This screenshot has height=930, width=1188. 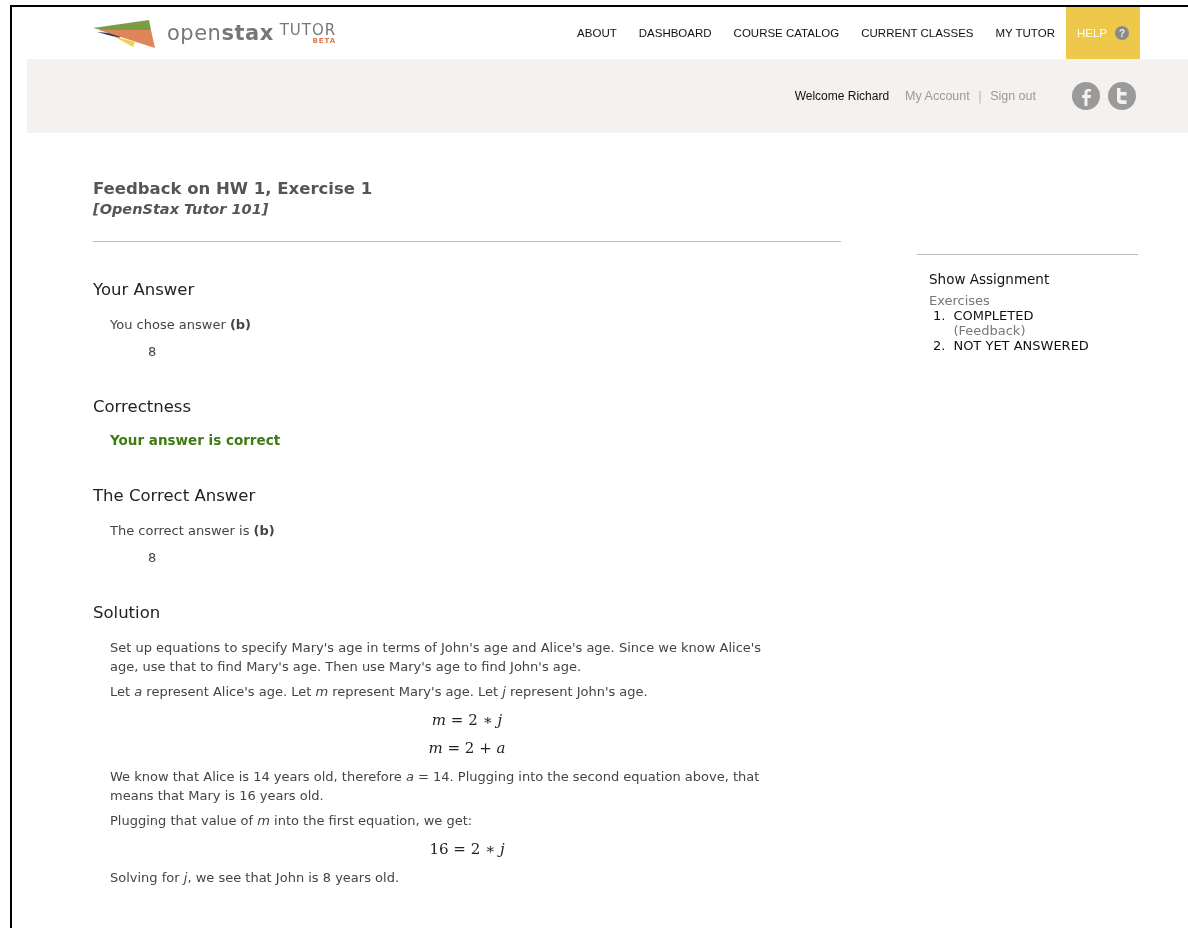 What do you see at coordinates (196, 440) in the screenshot?
I see `correctness-message: Your answer is correct` at bounding box center [196, 440].